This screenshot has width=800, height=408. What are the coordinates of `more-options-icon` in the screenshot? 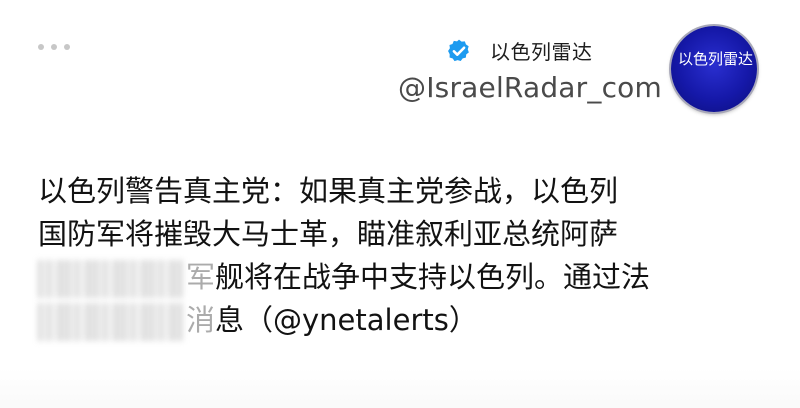 It's located at (56, 47).